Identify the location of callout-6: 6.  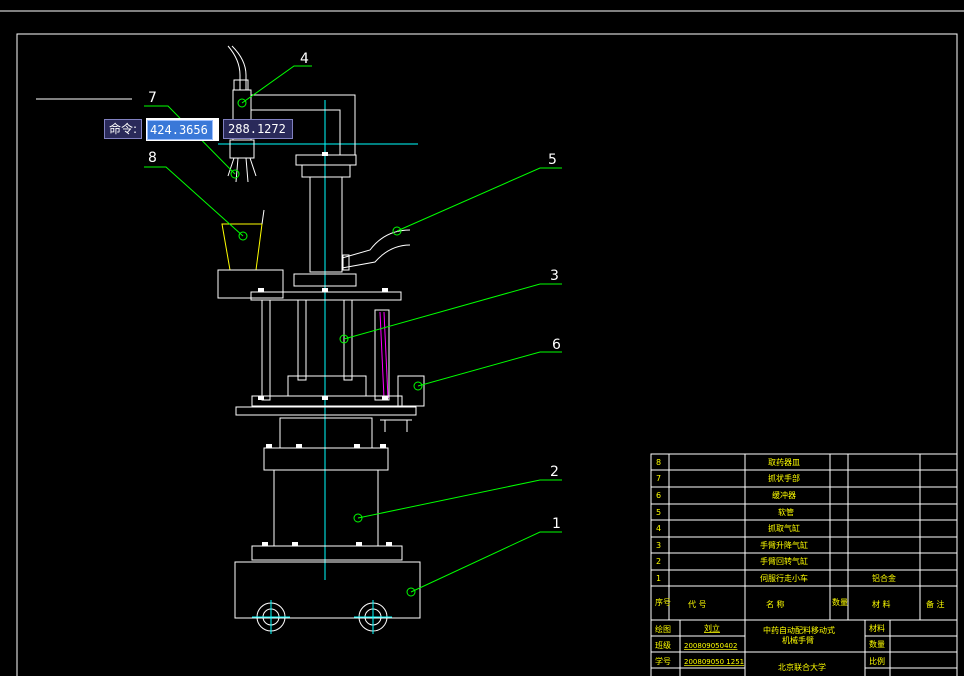
(556, 345).